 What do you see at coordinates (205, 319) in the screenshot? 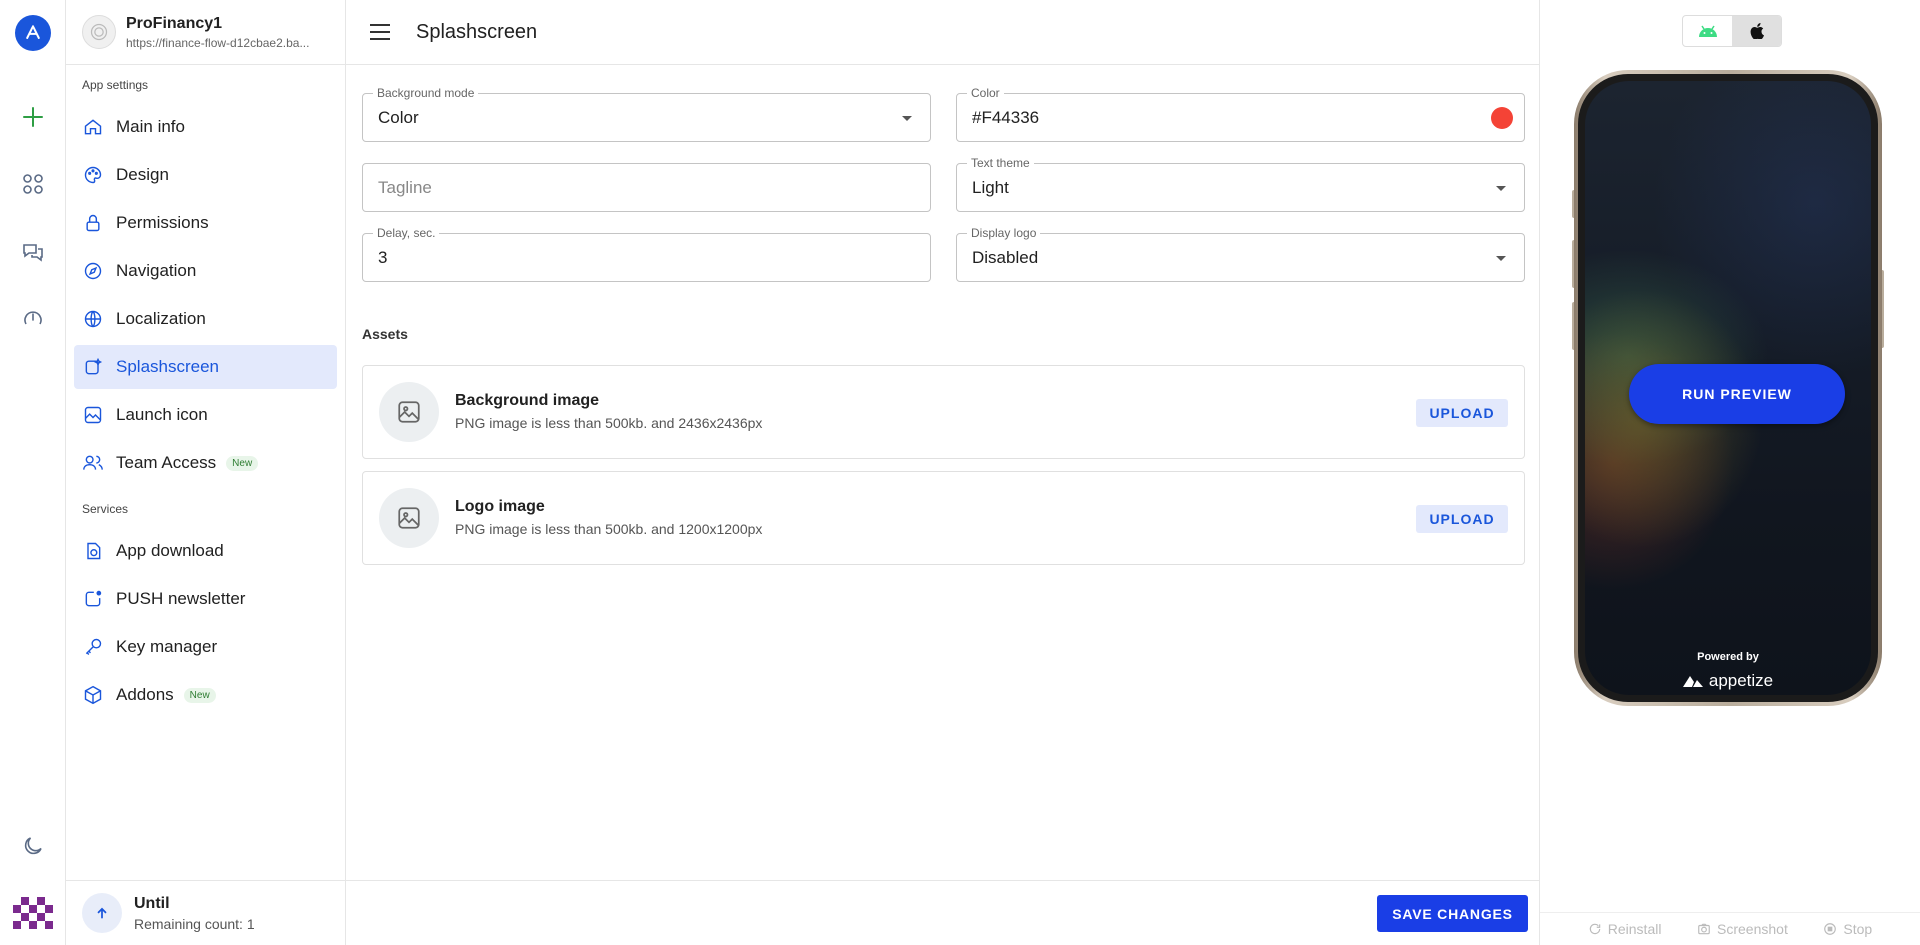
I see `sidebar-item-localization: Localization` at bounding box center [205, 319].